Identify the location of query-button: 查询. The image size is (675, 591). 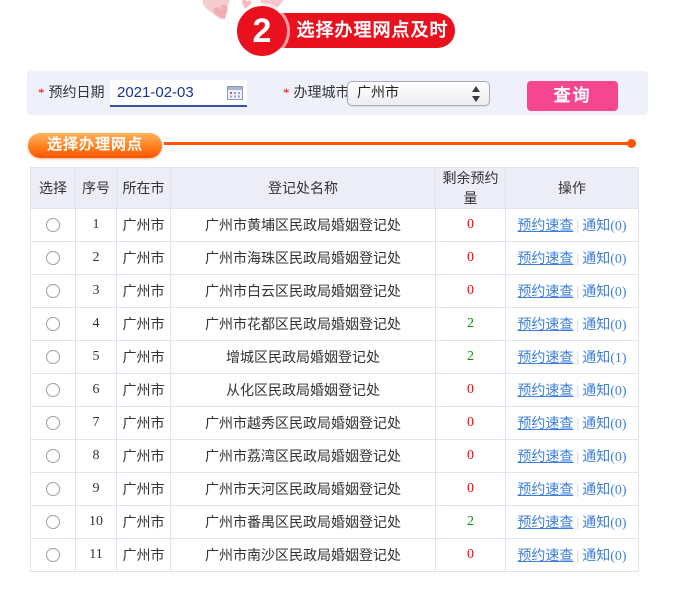
(572, 96).